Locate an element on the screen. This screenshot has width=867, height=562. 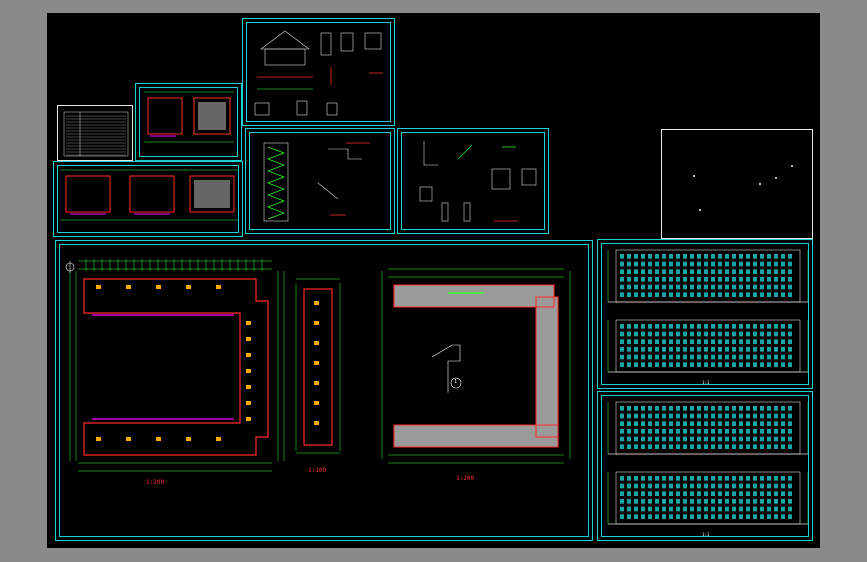
caption-elevation-north: 1:1 is located at coordinates (706, 534).